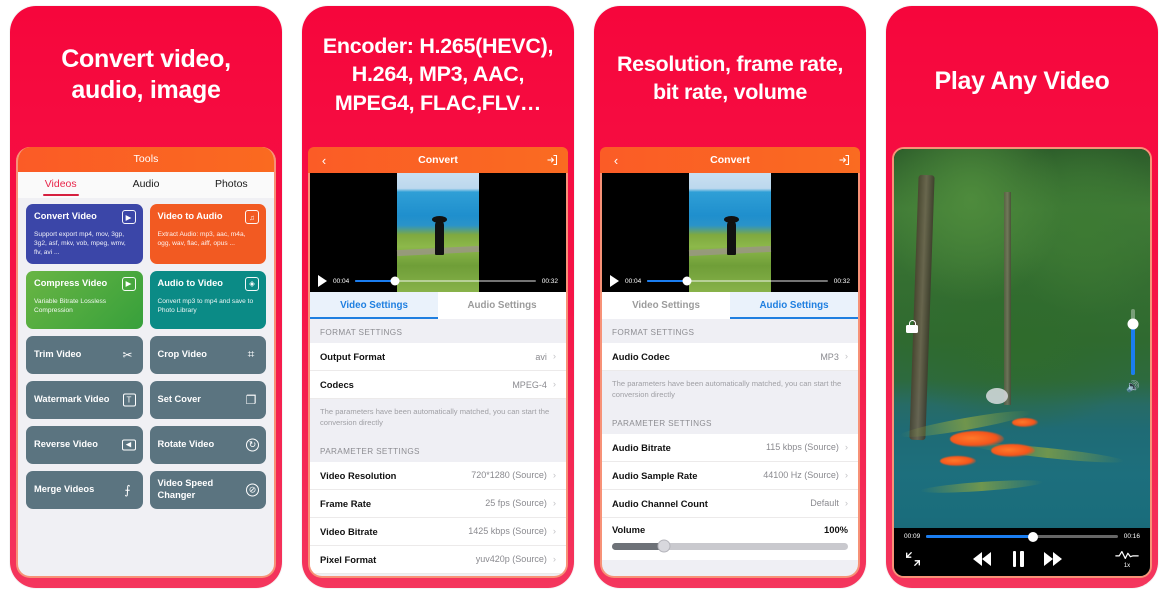 The image size is (1170, 596). Describe the element at coordinates (981, 486) in the screenshot. I see `scene-water-weed` at that location.